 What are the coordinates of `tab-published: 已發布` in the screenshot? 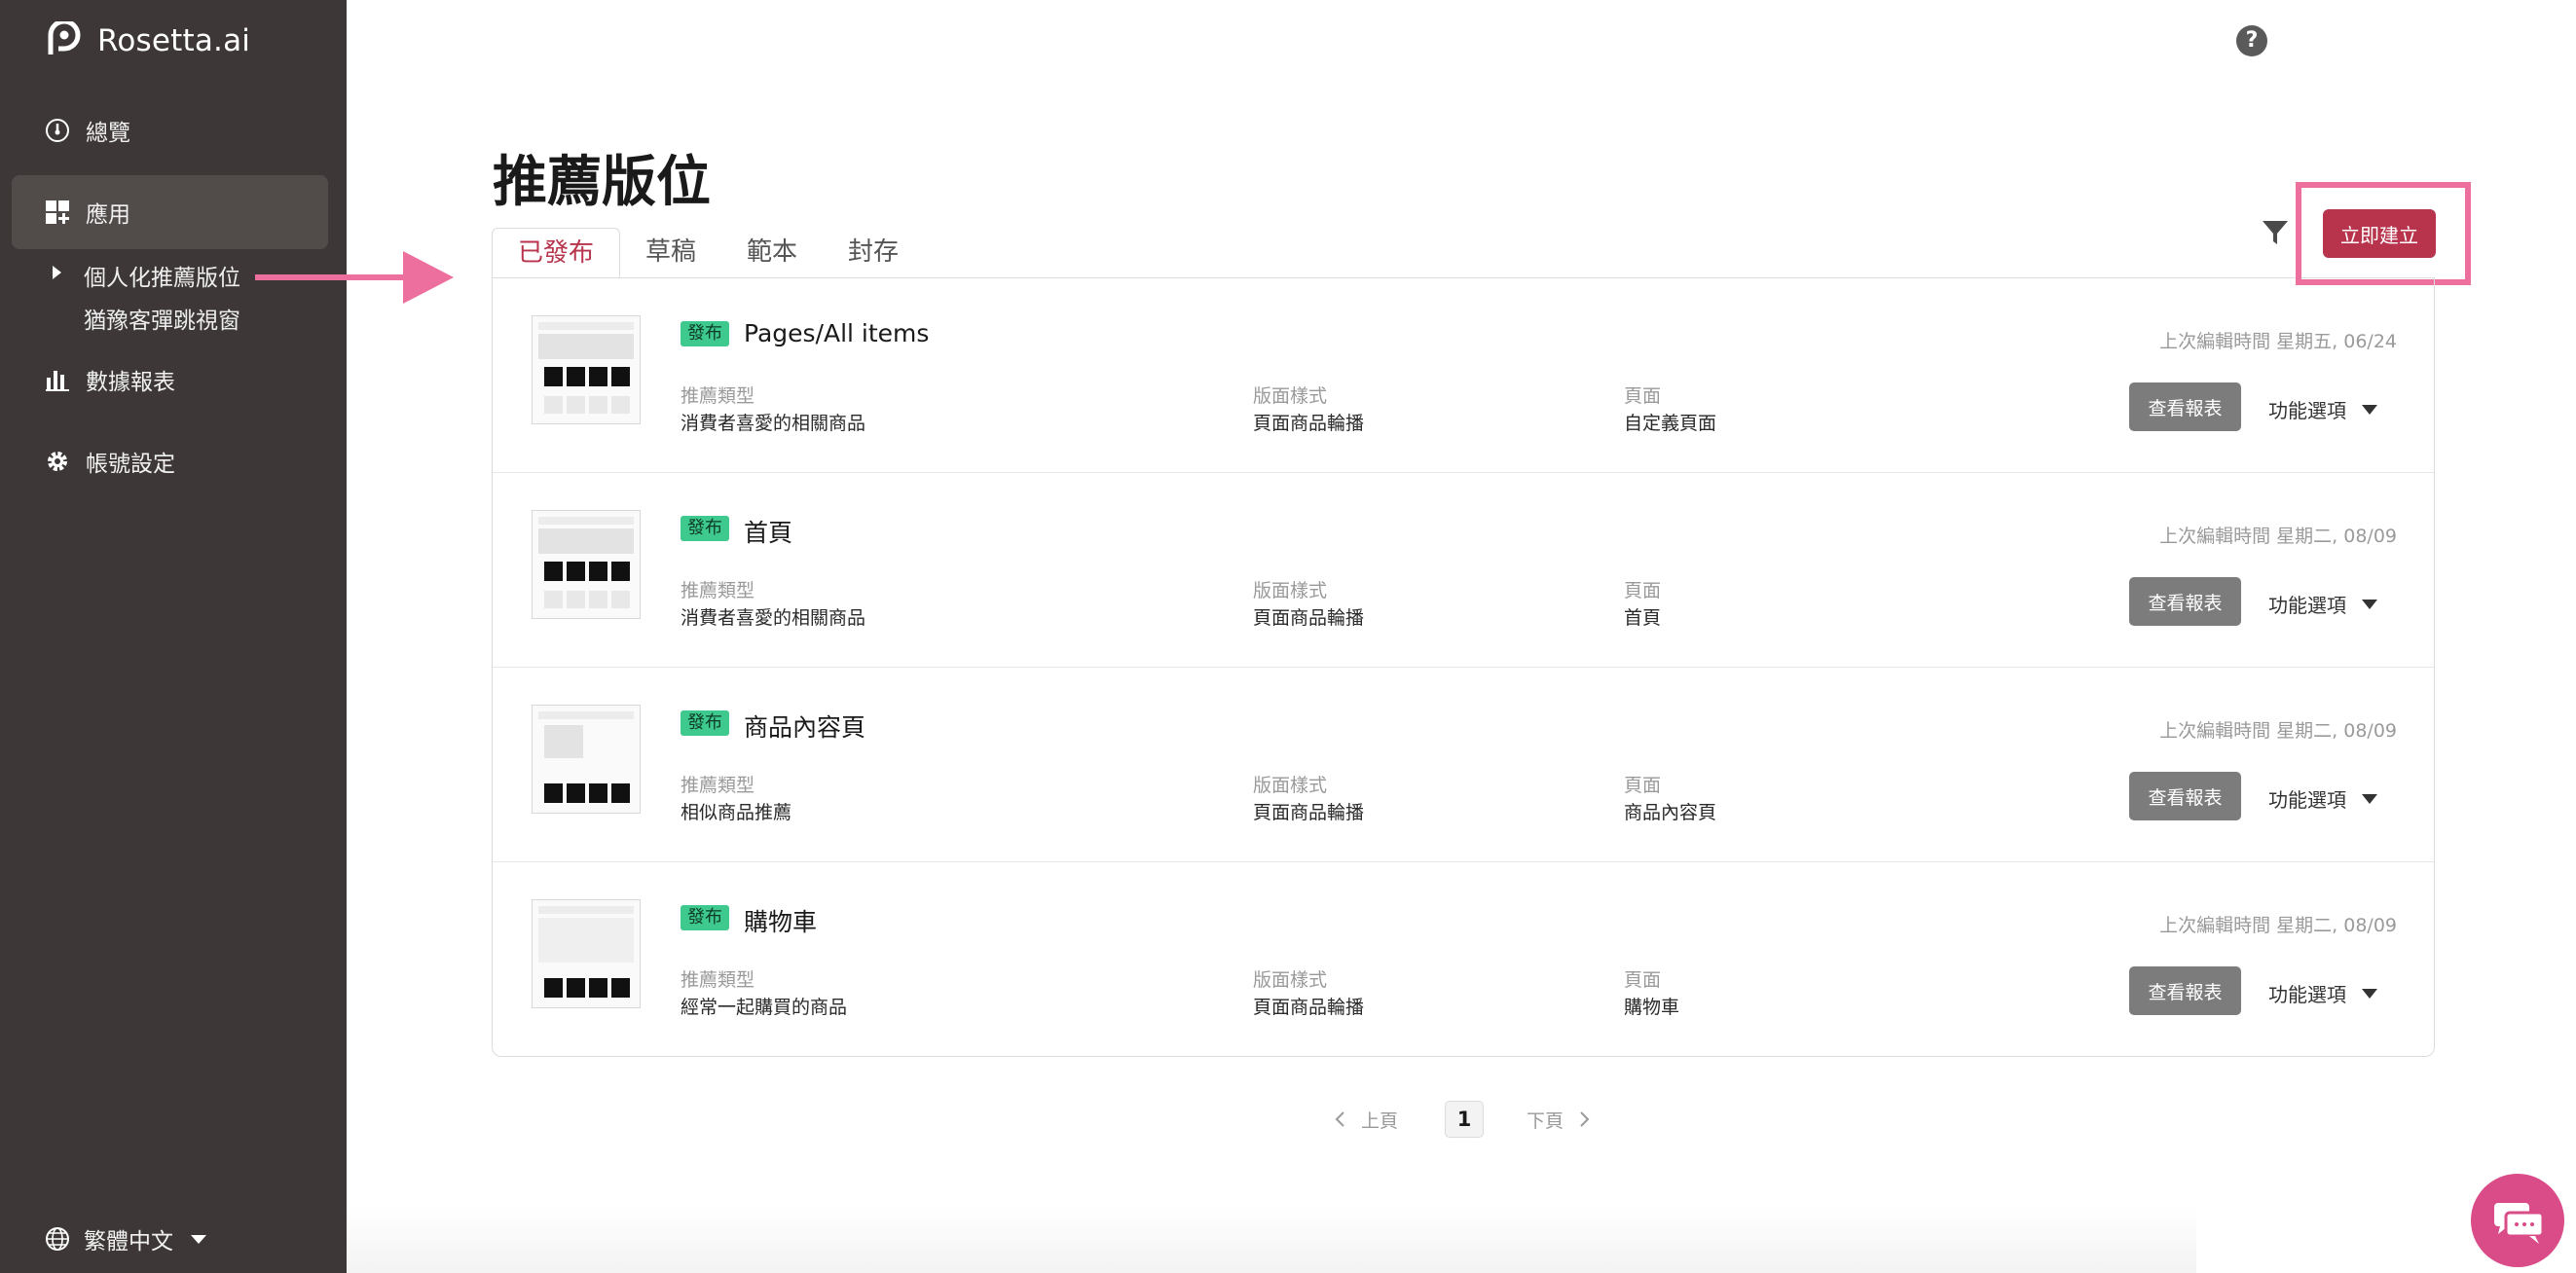 It's located at (556, 253).